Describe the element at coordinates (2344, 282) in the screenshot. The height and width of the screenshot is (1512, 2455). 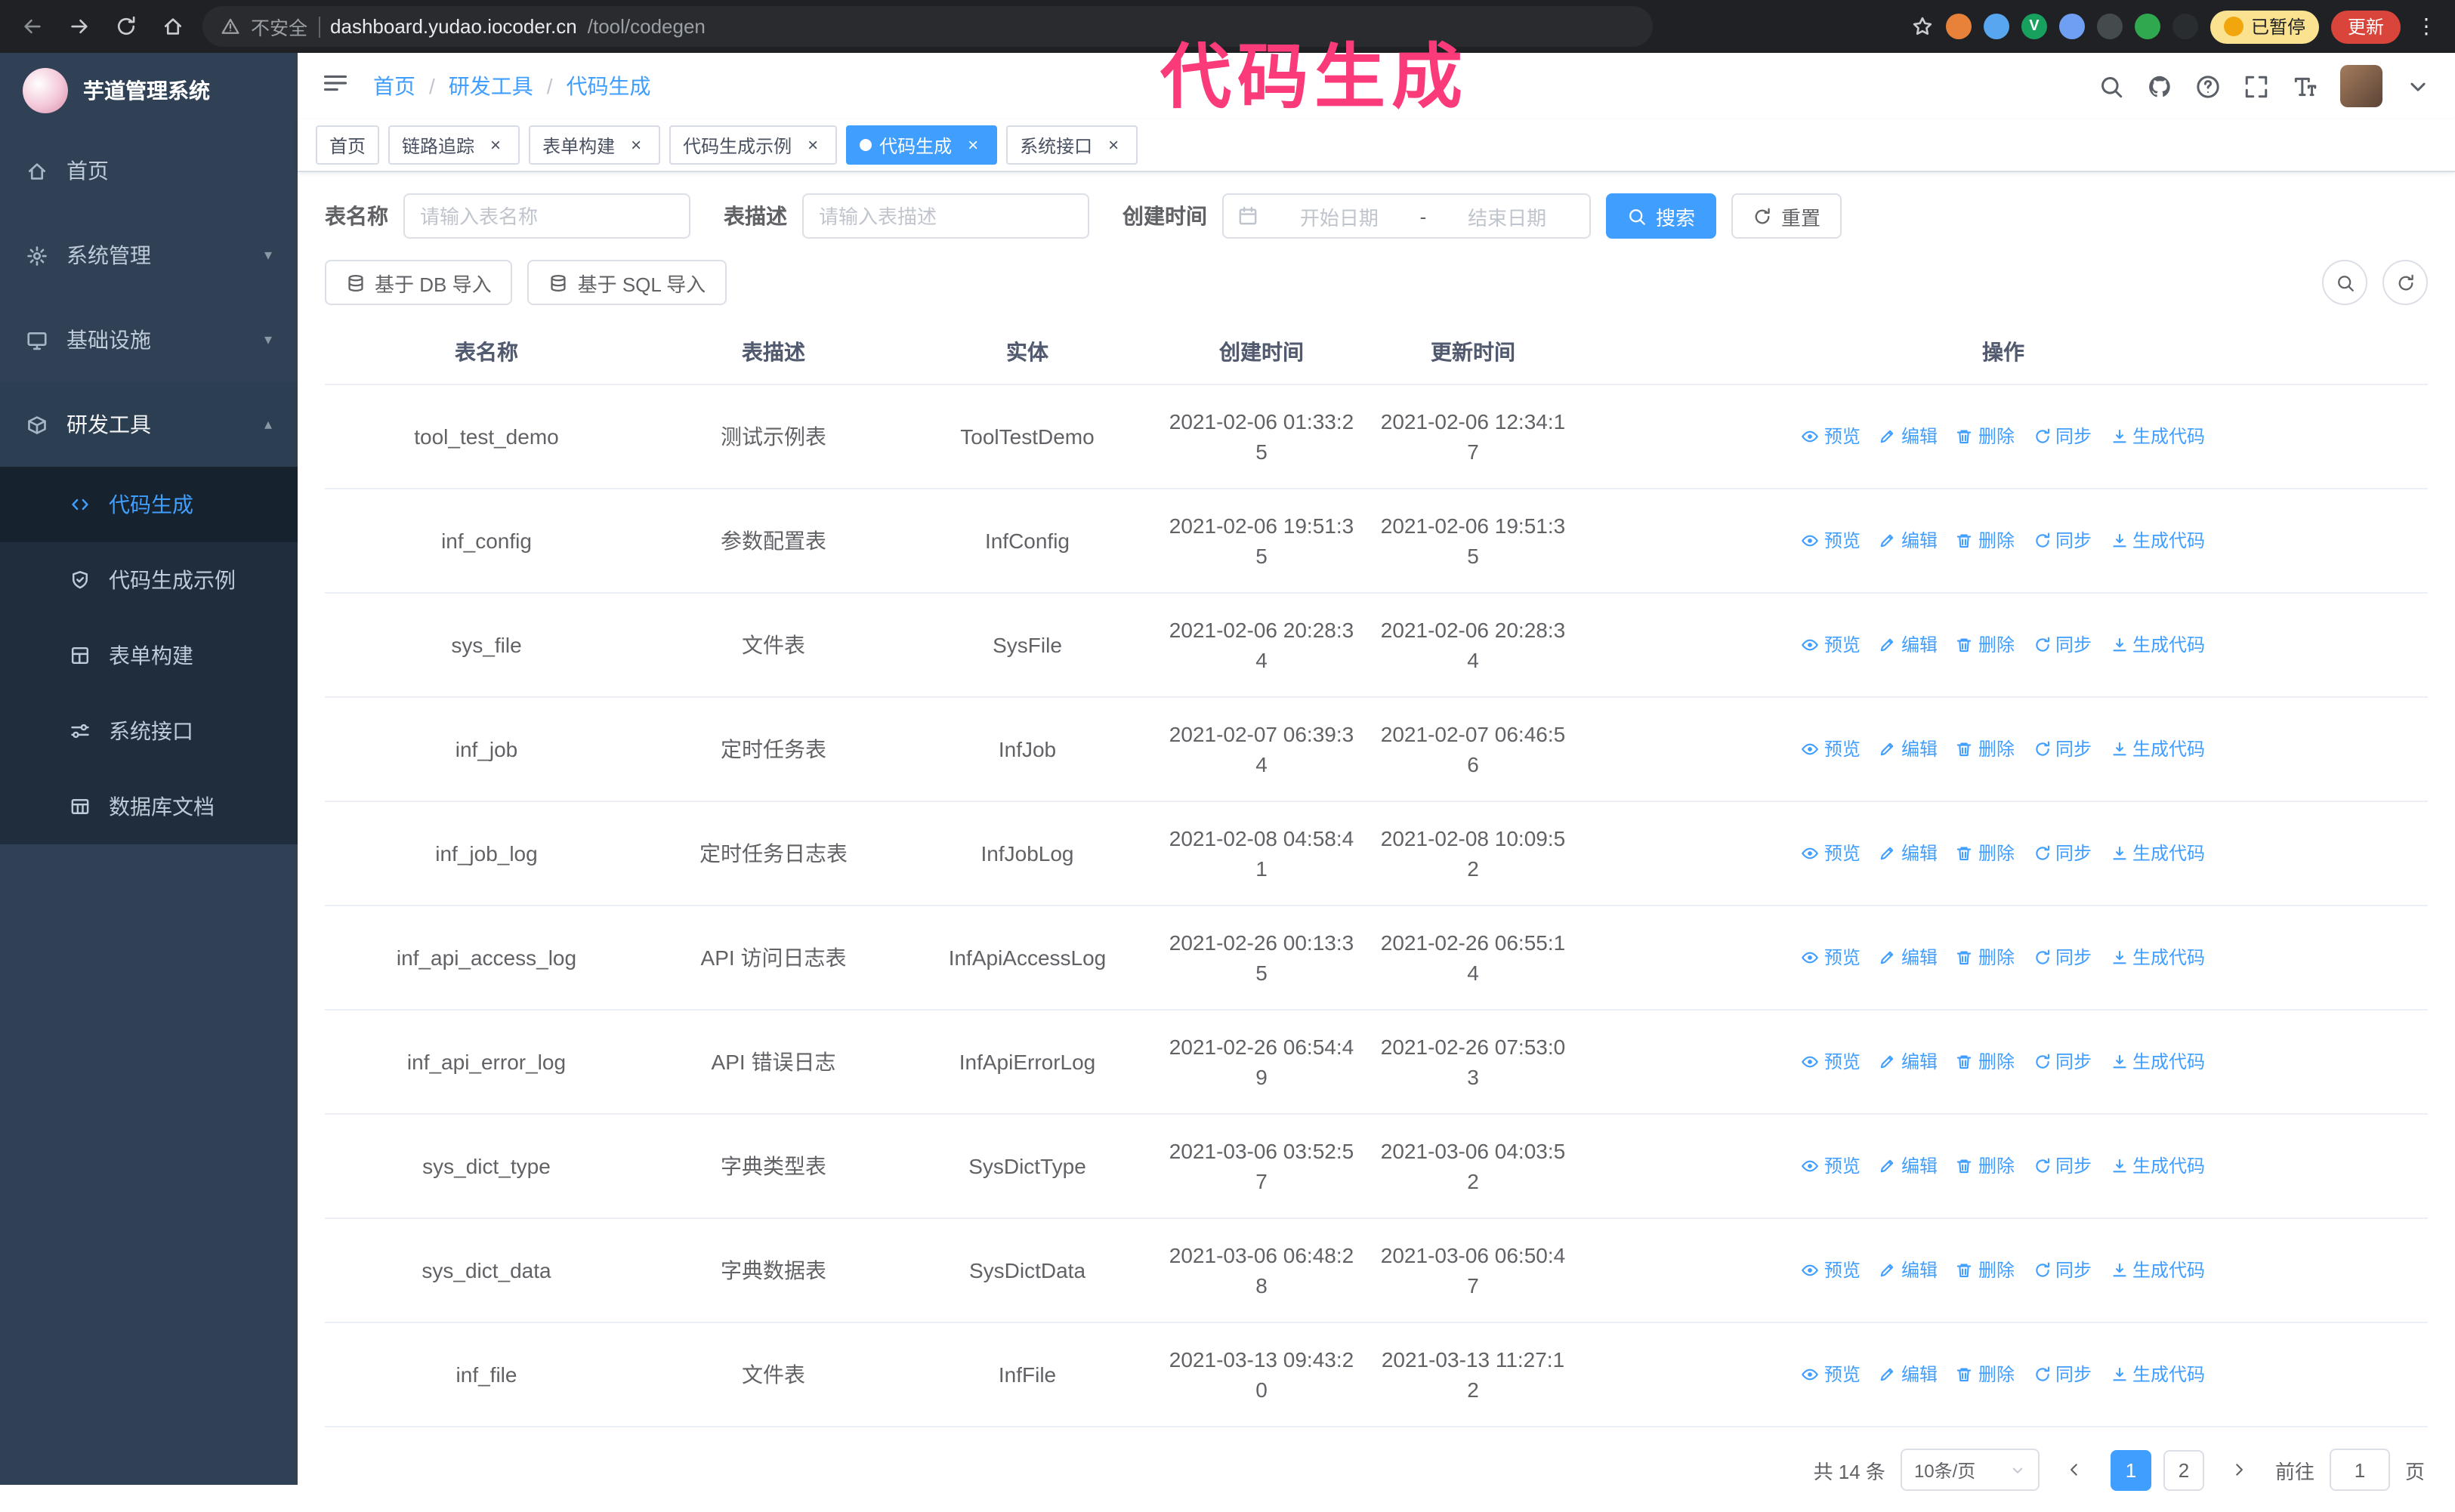
I see `toggle-search-button` at that location.